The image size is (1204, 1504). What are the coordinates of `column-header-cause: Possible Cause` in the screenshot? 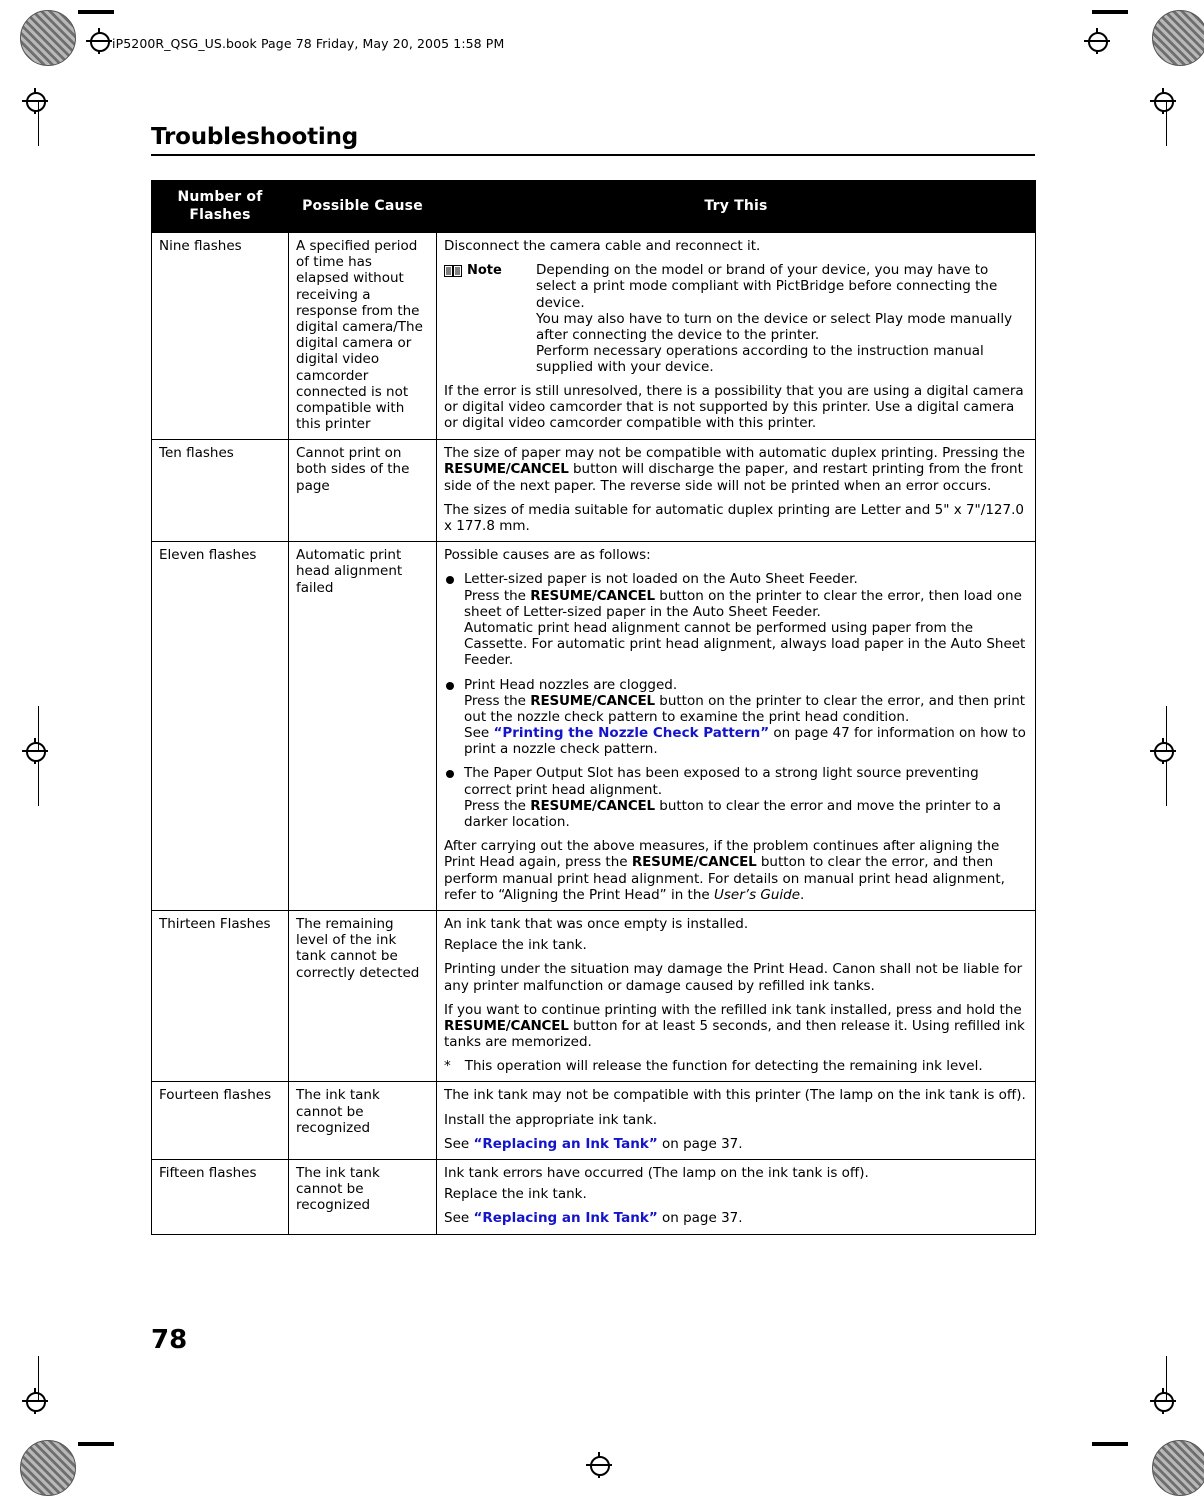 It's located at (362, 206).